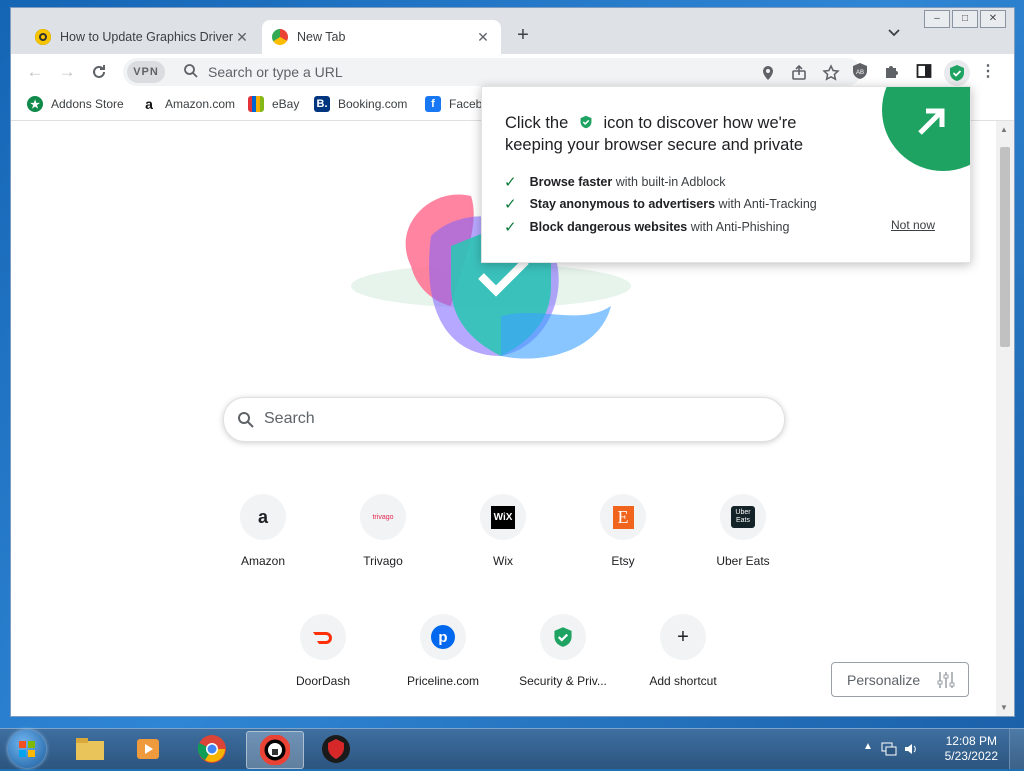 Image resolution: width=1024 pixels, height=771 pixels. I want to click on bookmark-star-icon, so click(831, 73).